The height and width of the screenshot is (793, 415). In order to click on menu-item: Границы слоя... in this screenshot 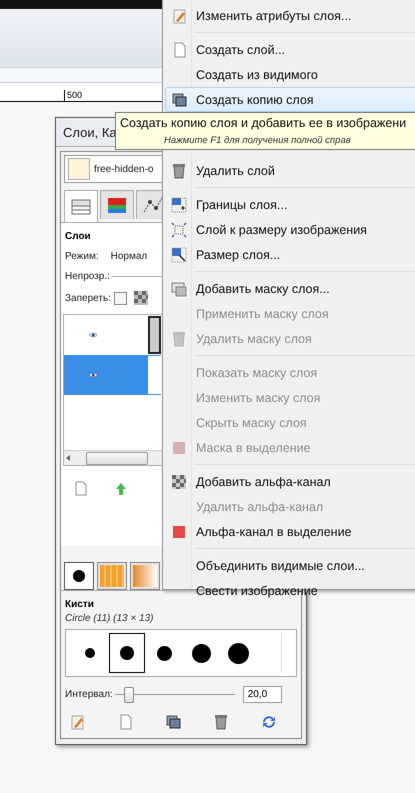, I will do `click(290, 204)`.